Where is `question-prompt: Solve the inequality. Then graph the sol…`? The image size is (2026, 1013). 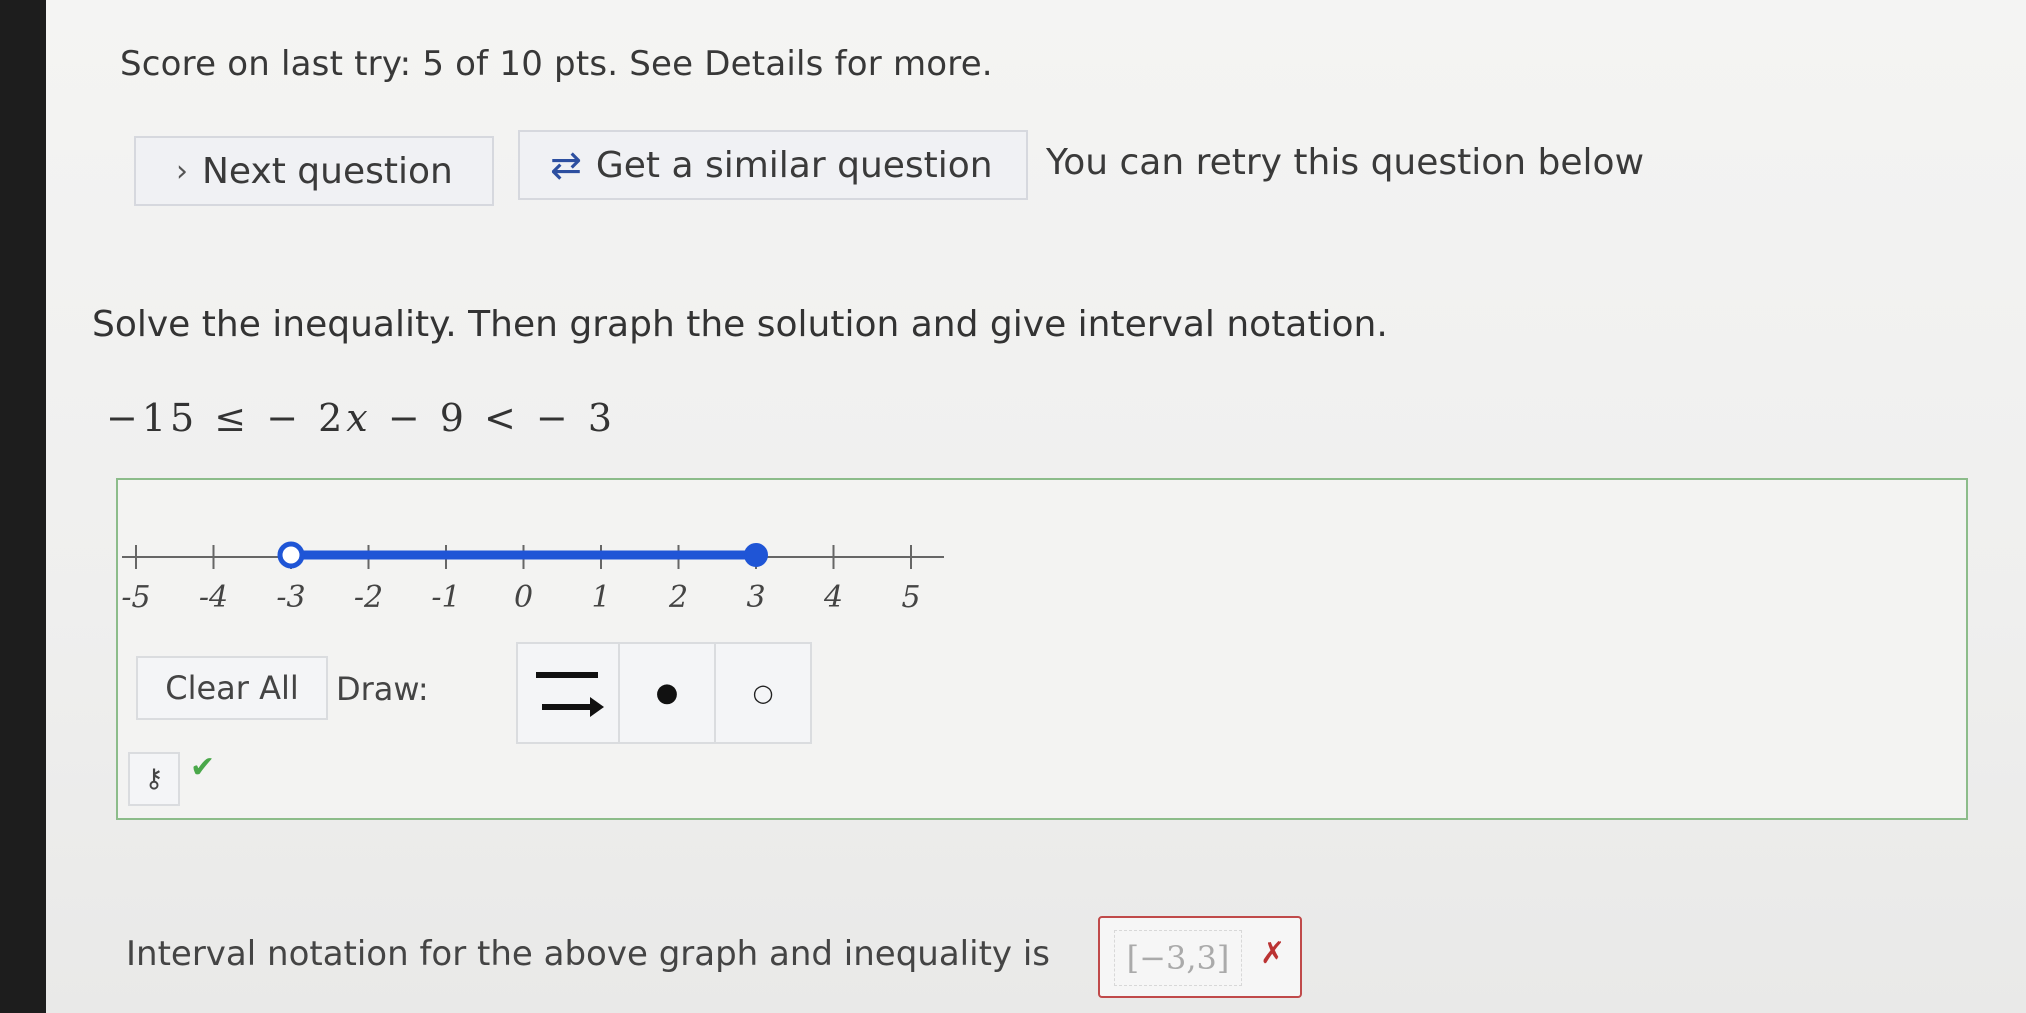 question-prompt: Solve the inequality. Then graph the sol… is located at coordinates (740, 324).